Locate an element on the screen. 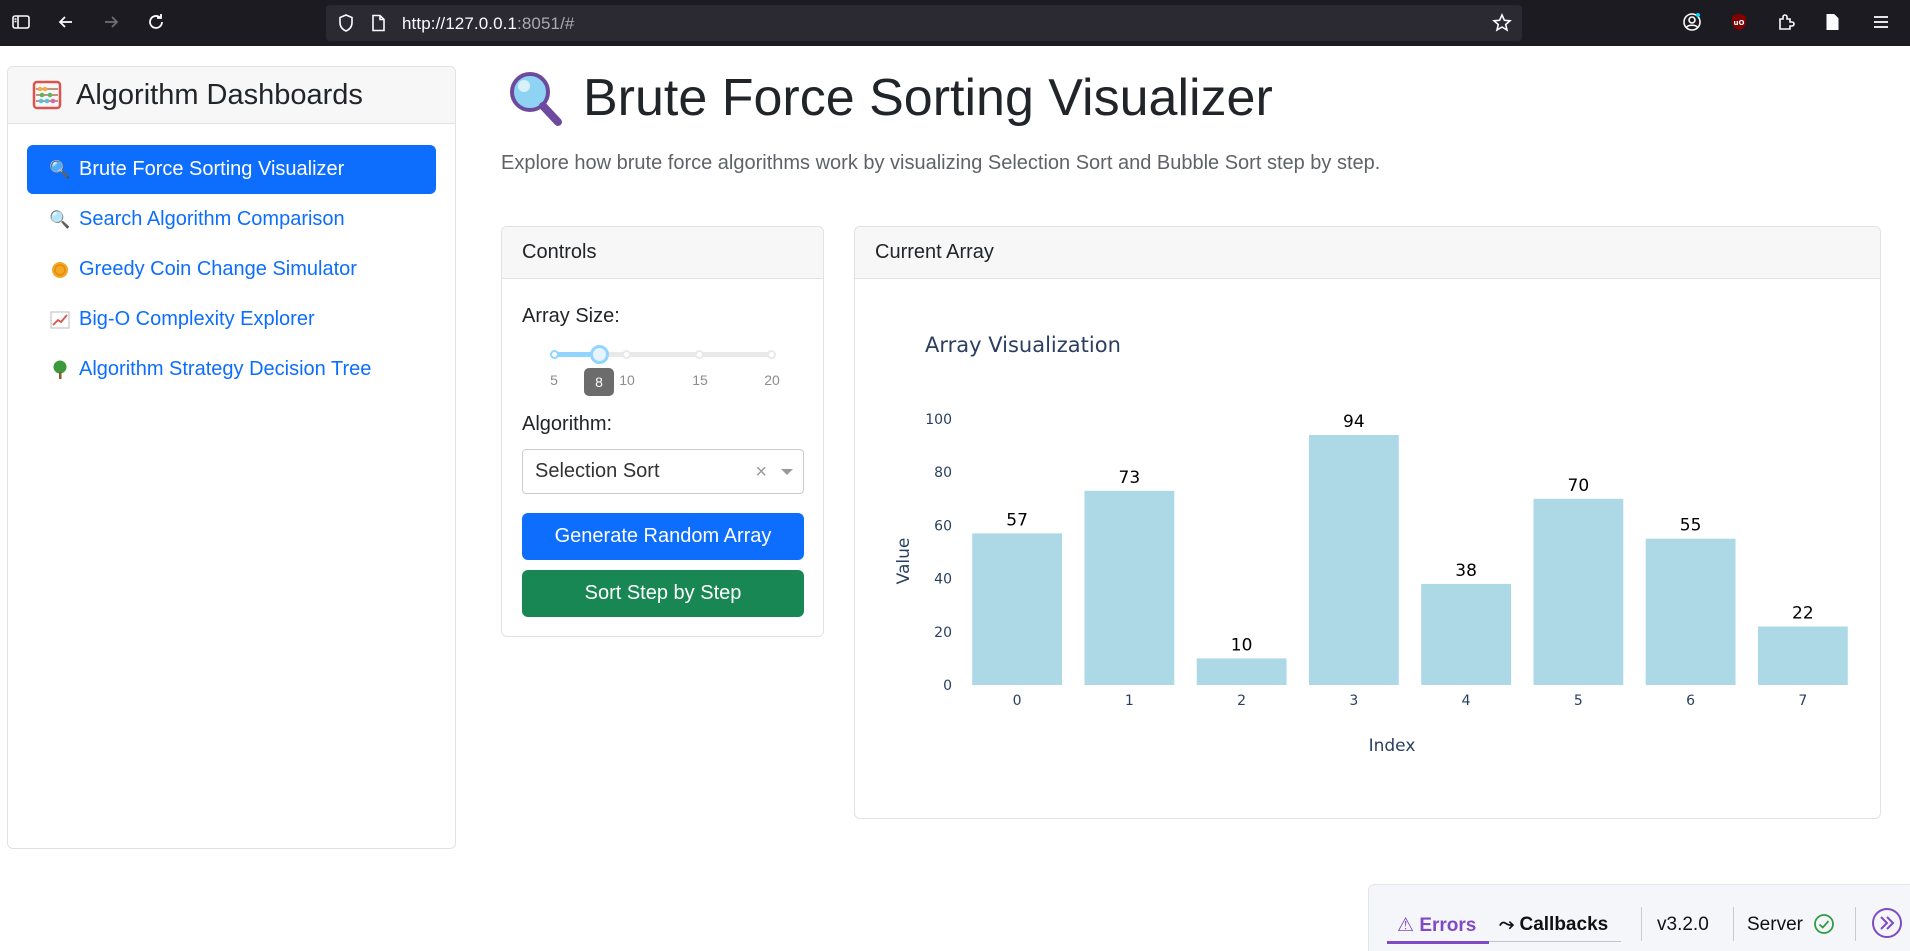  errors-tab: ⚠ Errors is located at coordinates (1436, 925).